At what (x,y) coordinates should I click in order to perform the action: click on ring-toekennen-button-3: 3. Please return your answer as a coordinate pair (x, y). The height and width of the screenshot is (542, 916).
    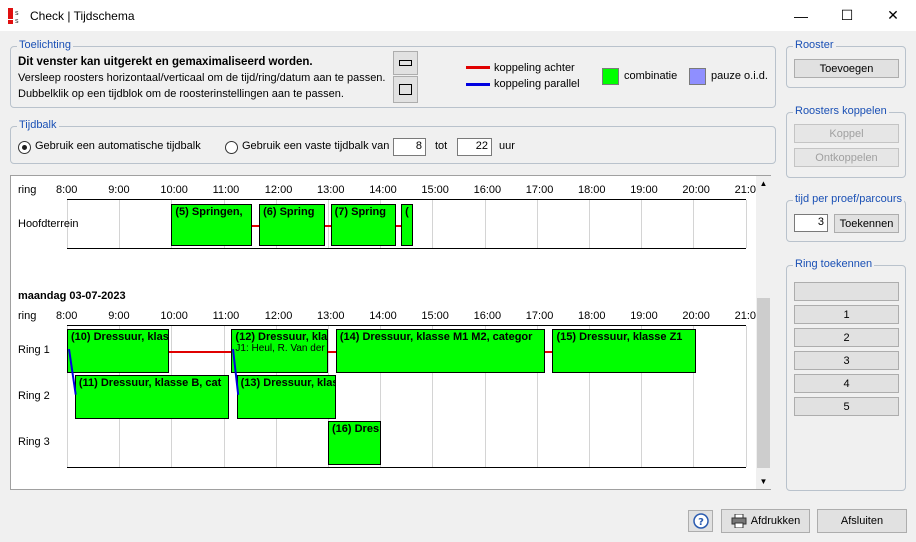
    Looking at the image, I should click on (846, 360).